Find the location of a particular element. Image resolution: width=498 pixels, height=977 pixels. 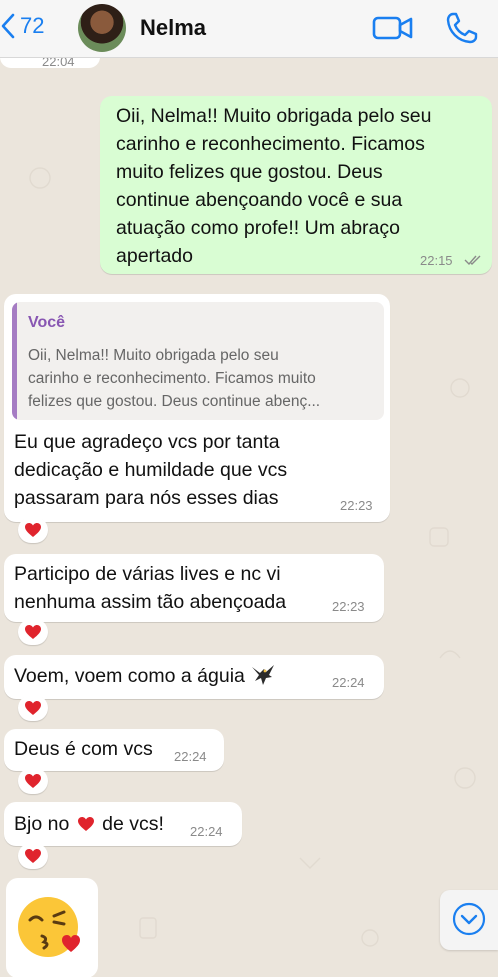

quote-bar is located at coordinates (14, 361).